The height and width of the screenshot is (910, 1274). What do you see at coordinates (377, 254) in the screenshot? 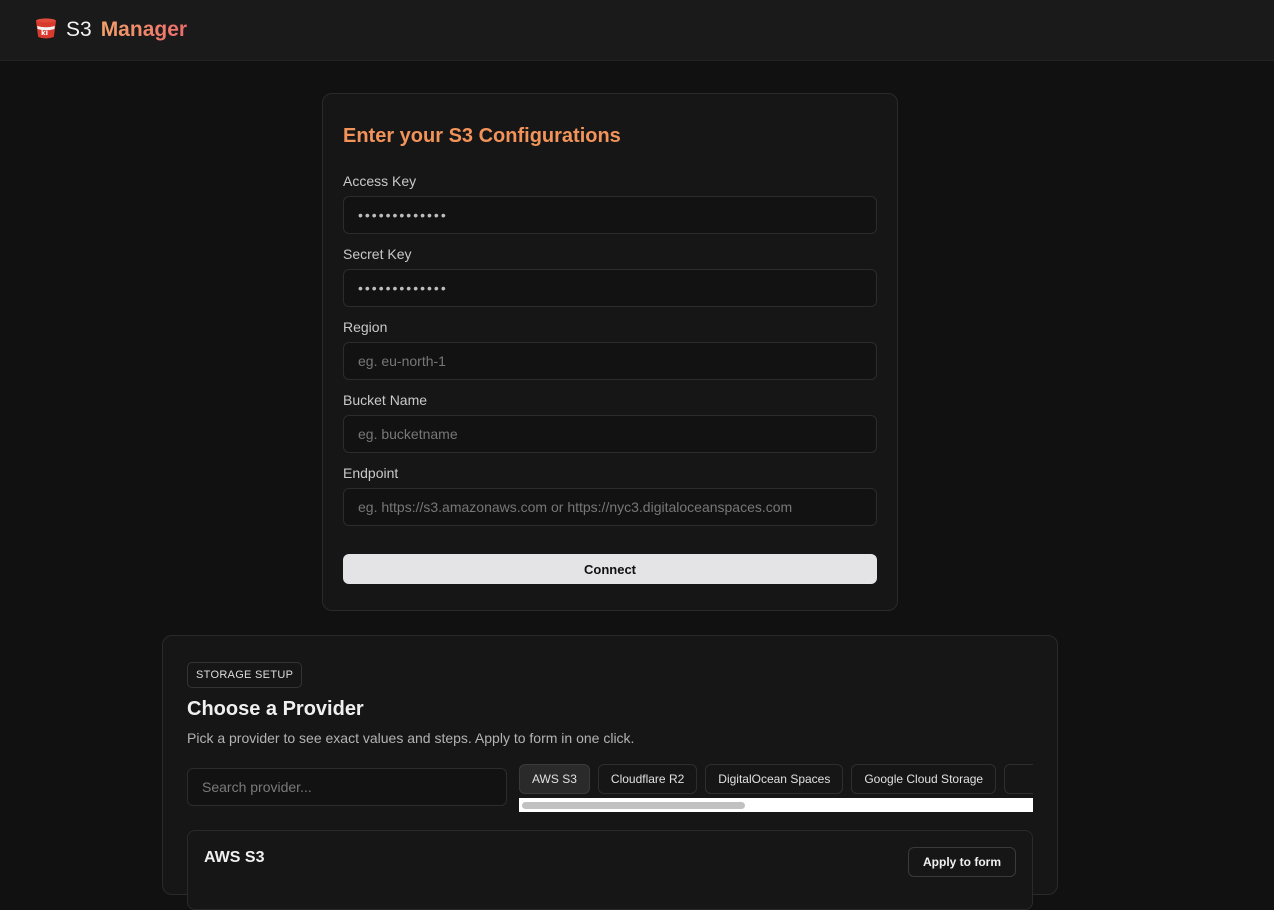
I see `secret-key-label: Secret Key` at bounding box center [377, 254].